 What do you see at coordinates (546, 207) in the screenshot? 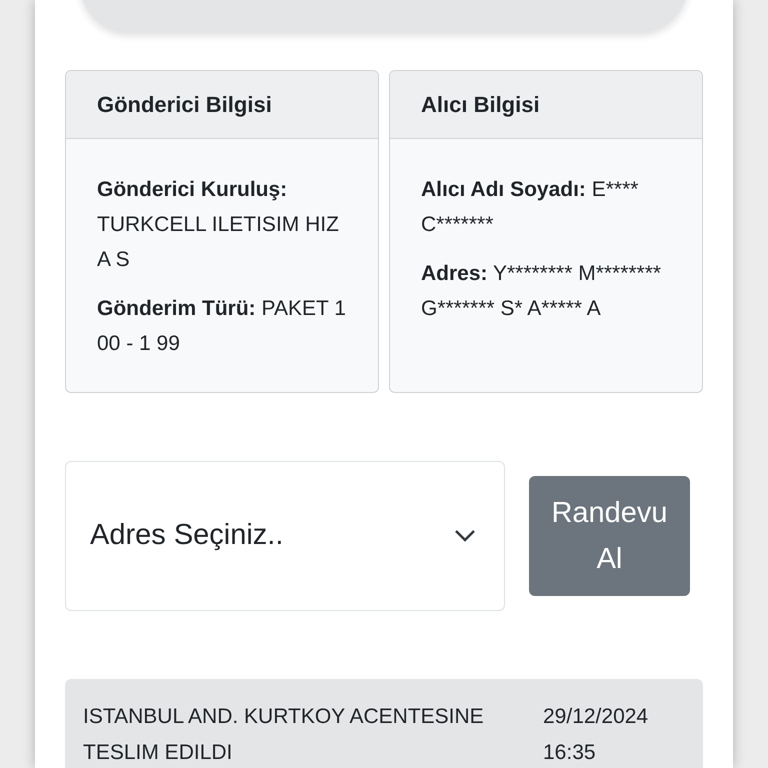
I see `info-field: Alıcı Adı Soyadı: E**** C*******` at bounding box center [546, 207].